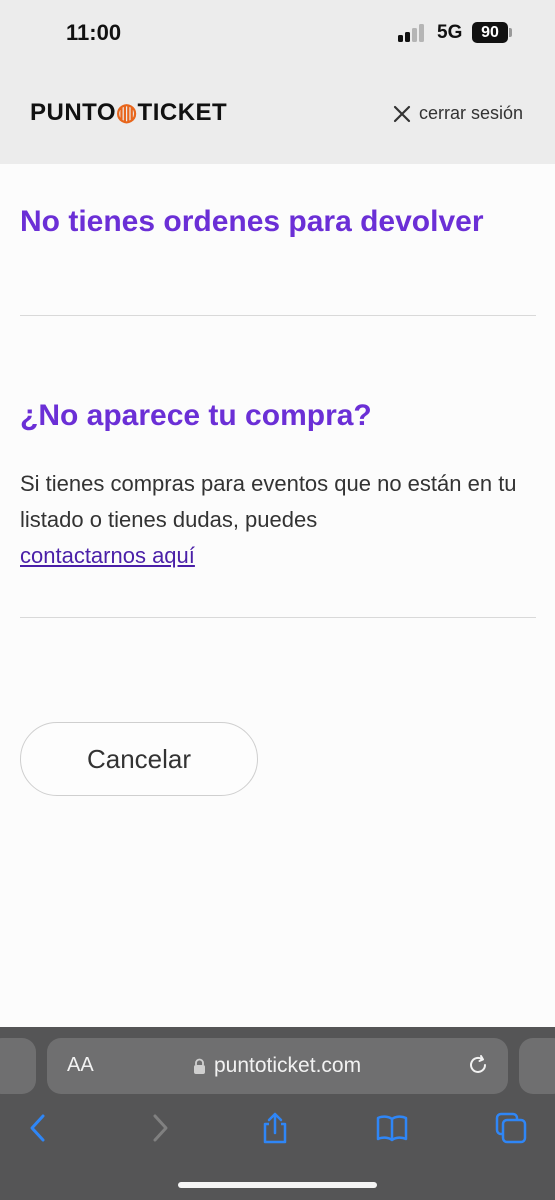 The image size is (555, 1200). I want to click on next-tab-preview, so click(537, 1066).